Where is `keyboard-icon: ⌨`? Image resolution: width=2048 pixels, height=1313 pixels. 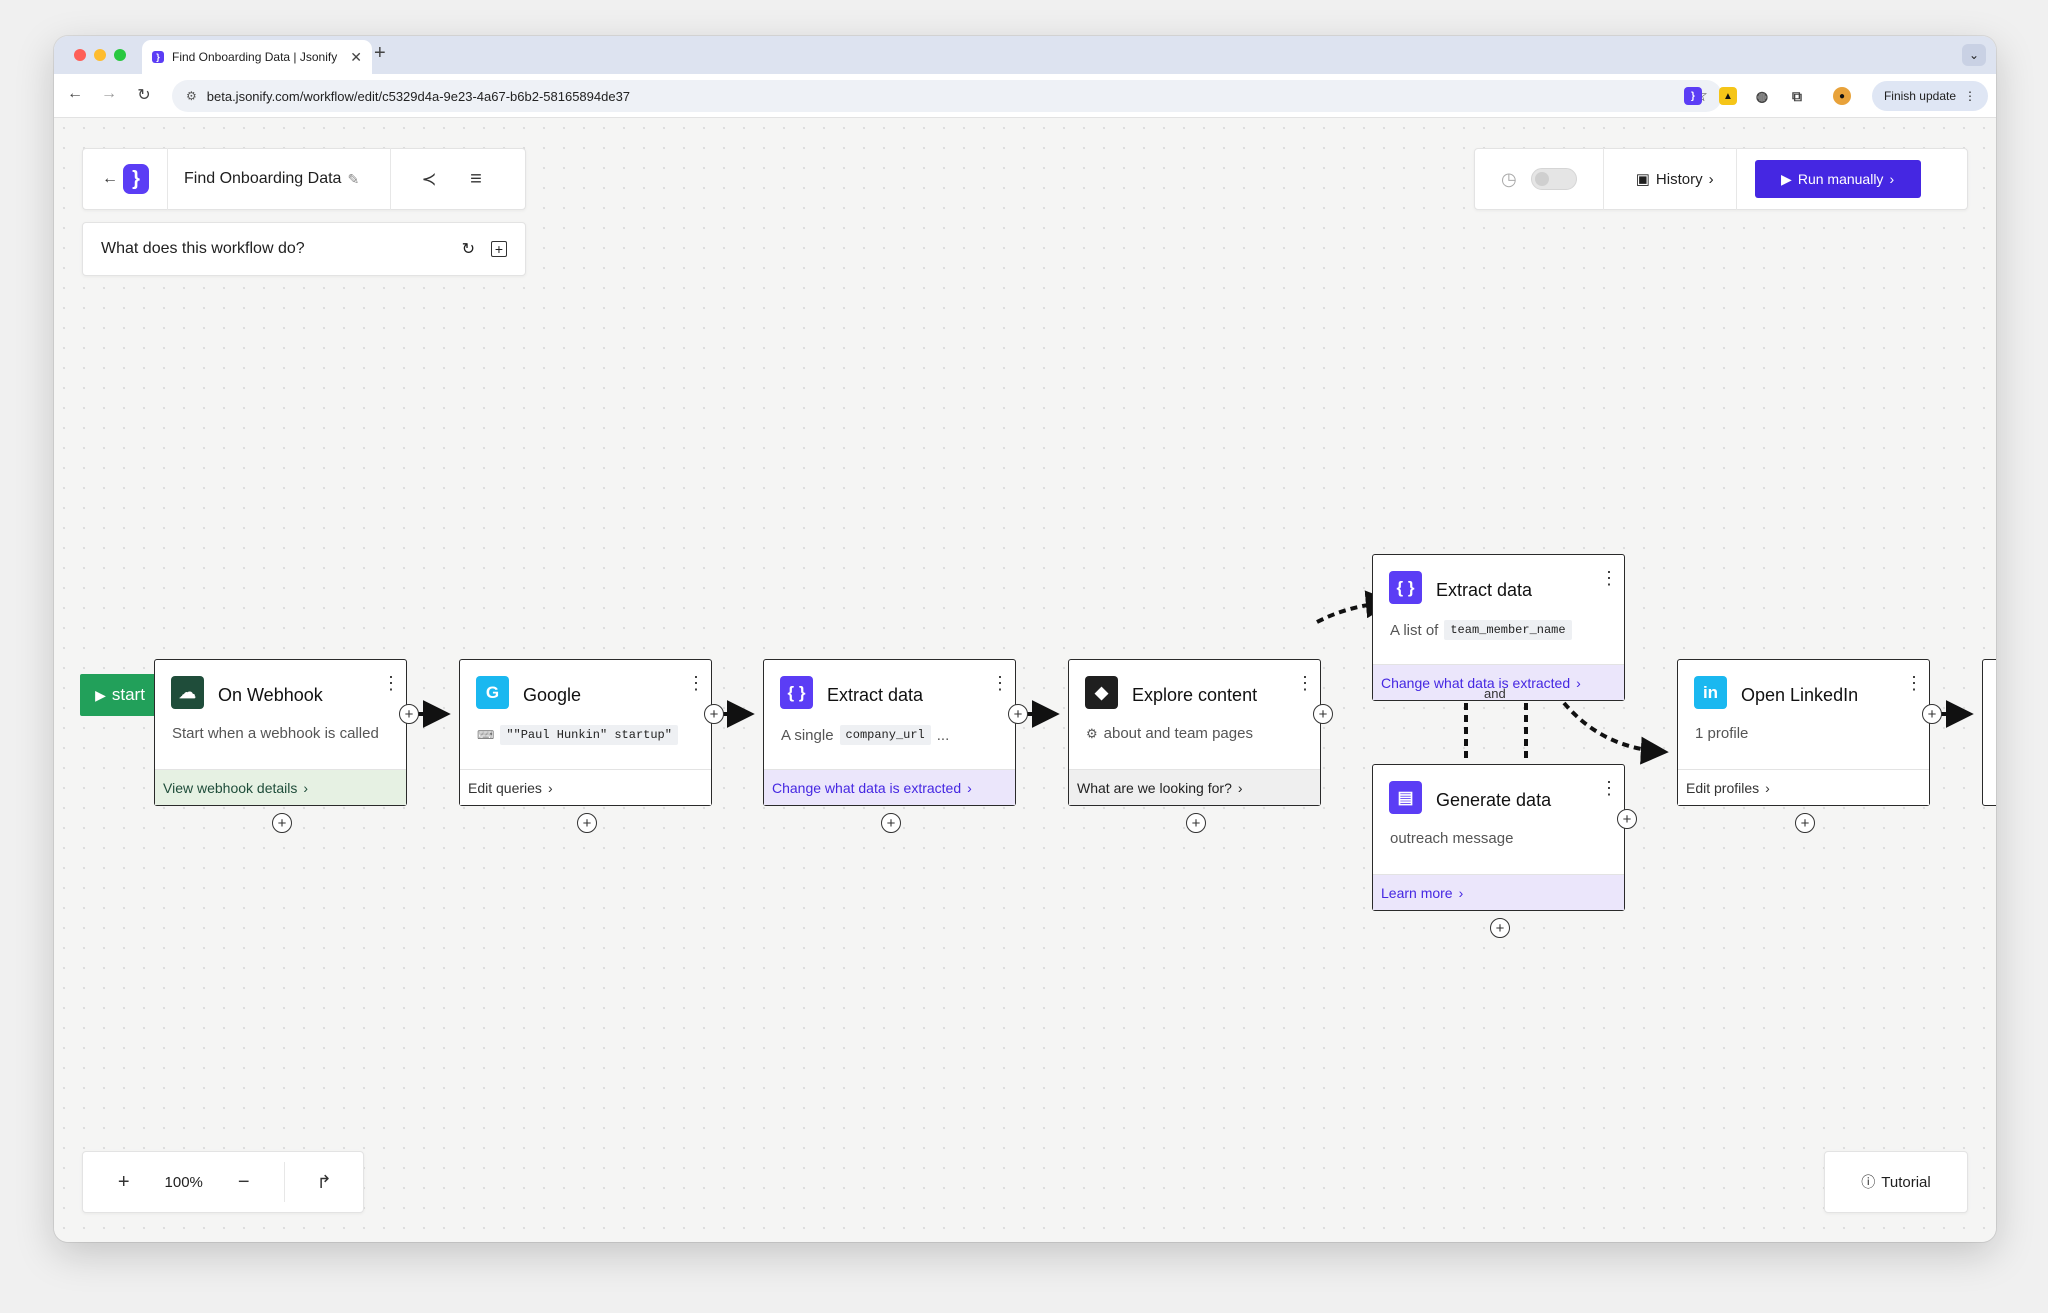 keyboard-icon: ⌨ is located at coordinates (486, 735).